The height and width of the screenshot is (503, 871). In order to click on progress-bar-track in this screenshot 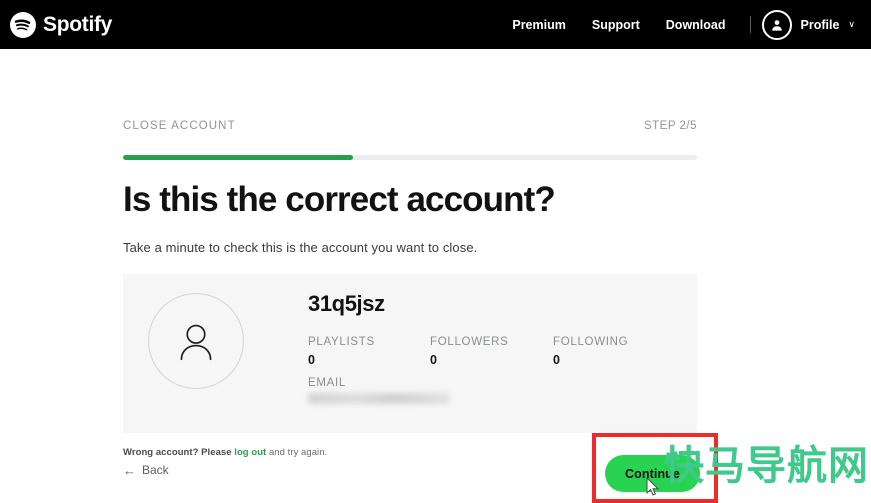, I will do `click(410, 157)`.